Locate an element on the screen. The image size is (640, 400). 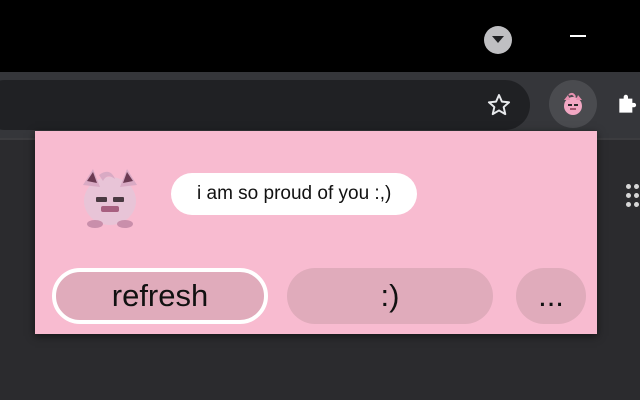
refresh-button: refresh is located at coordinates (160, 296).